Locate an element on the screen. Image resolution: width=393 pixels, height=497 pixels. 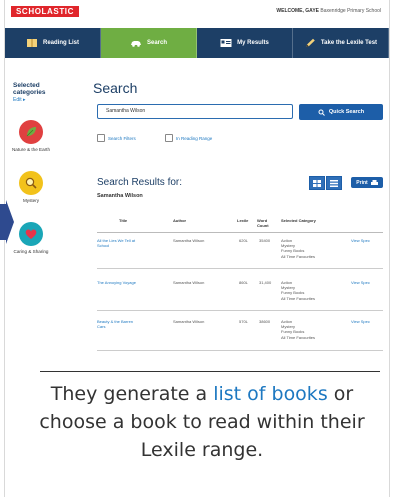
book-title: Beauty & the Barren Cars is located at coordinates (119, 324).